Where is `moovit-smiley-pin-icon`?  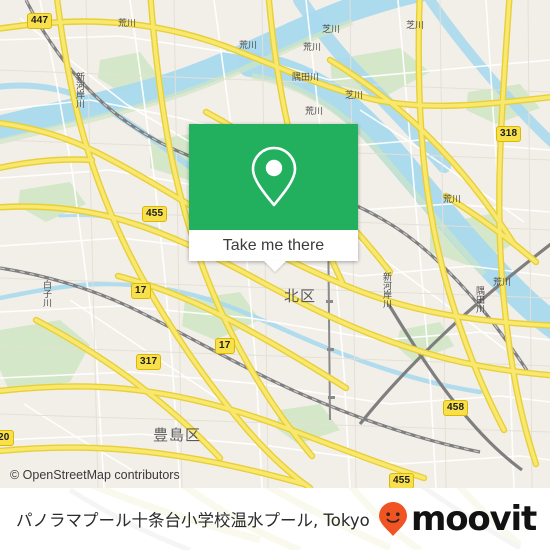 moovit-smiley-pin-icon is located at coordinates (392, 519).